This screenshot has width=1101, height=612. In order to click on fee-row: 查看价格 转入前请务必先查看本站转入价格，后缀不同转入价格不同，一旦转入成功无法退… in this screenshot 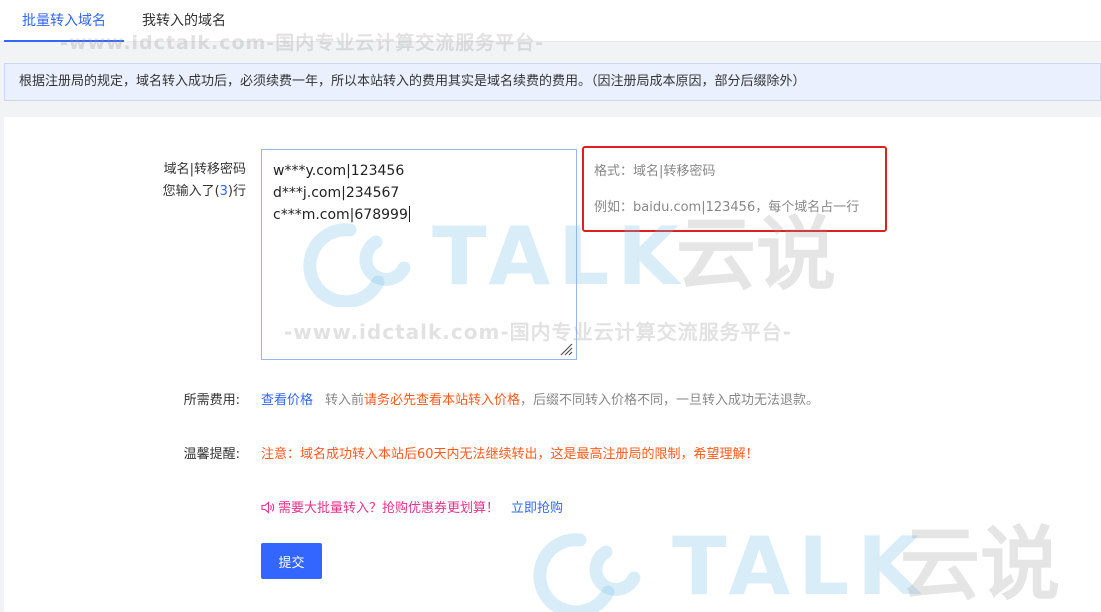, I will do `click(540, 398)`.